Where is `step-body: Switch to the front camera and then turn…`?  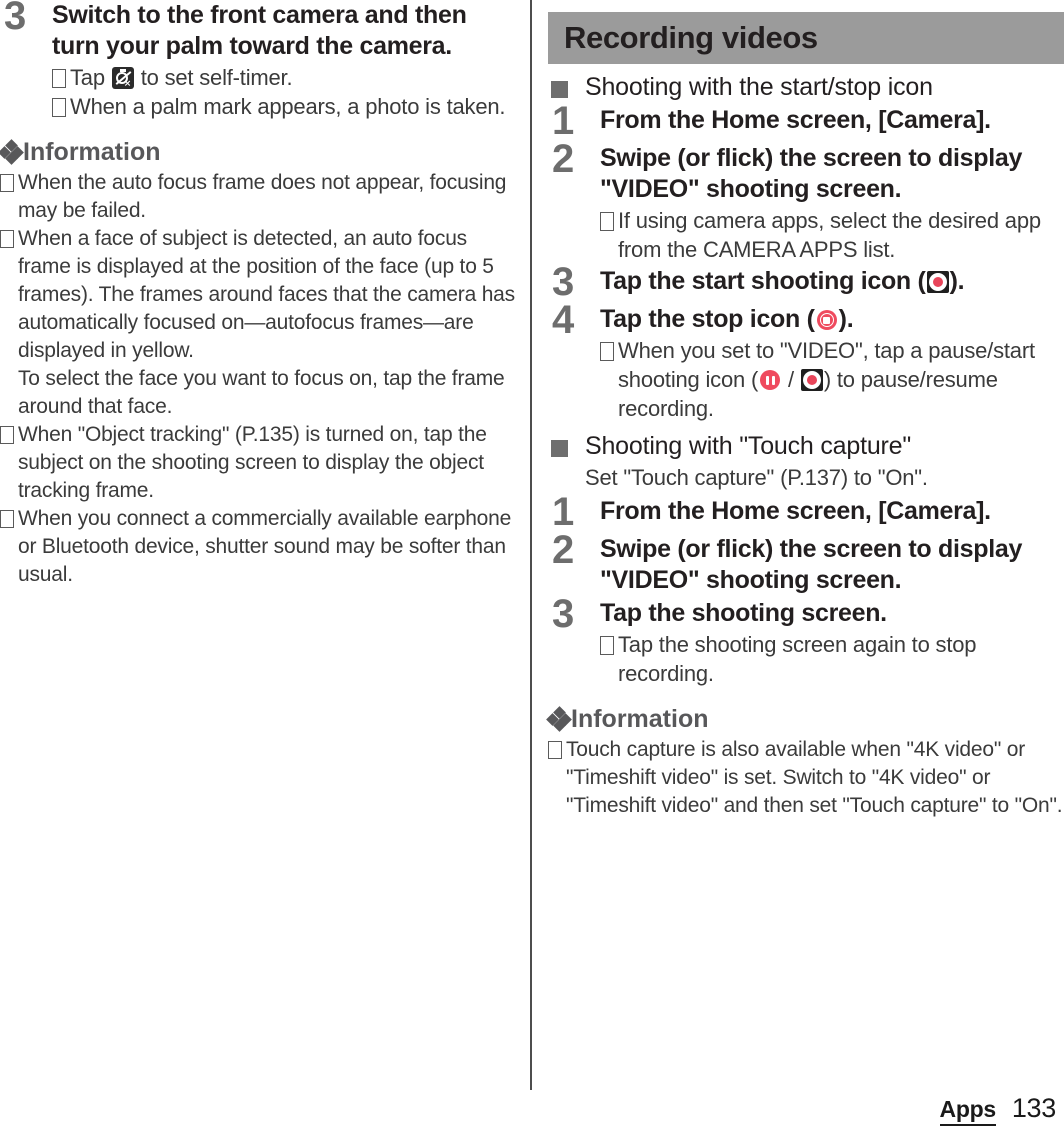 step-body: Switch to the front camera and then turn… is located at coordinates (284, 60).